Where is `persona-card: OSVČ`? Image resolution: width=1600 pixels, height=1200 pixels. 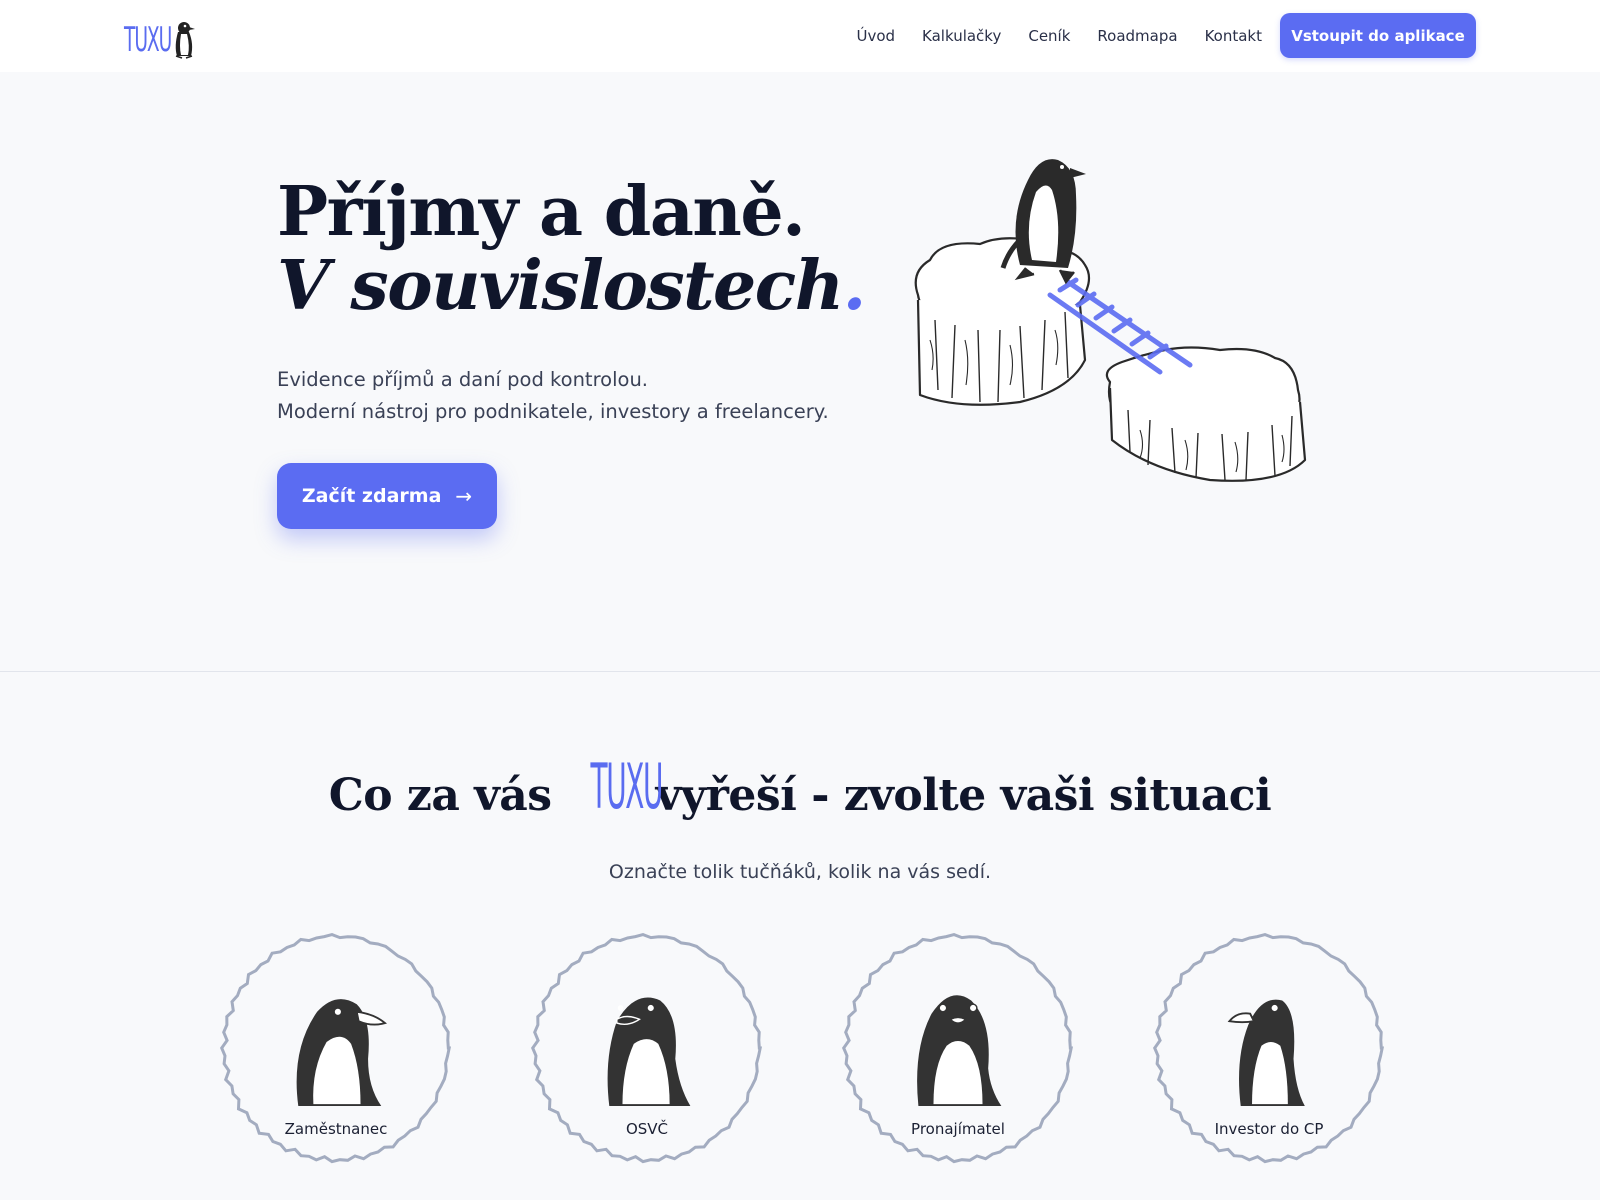 persona-card: OSVČ is located at coordinates (647, 1048).